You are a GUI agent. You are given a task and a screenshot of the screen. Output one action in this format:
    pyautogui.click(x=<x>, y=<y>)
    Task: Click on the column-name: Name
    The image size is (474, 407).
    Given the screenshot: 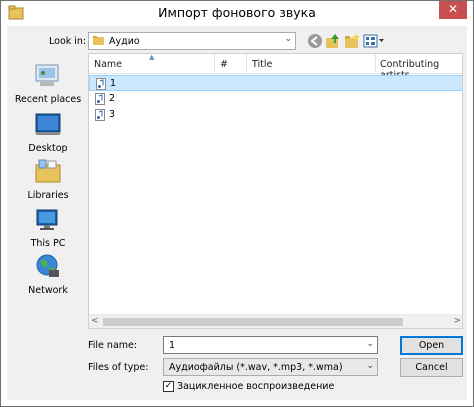 What is the action you would take?
    pyautogui.click(x=108, y=64)
    